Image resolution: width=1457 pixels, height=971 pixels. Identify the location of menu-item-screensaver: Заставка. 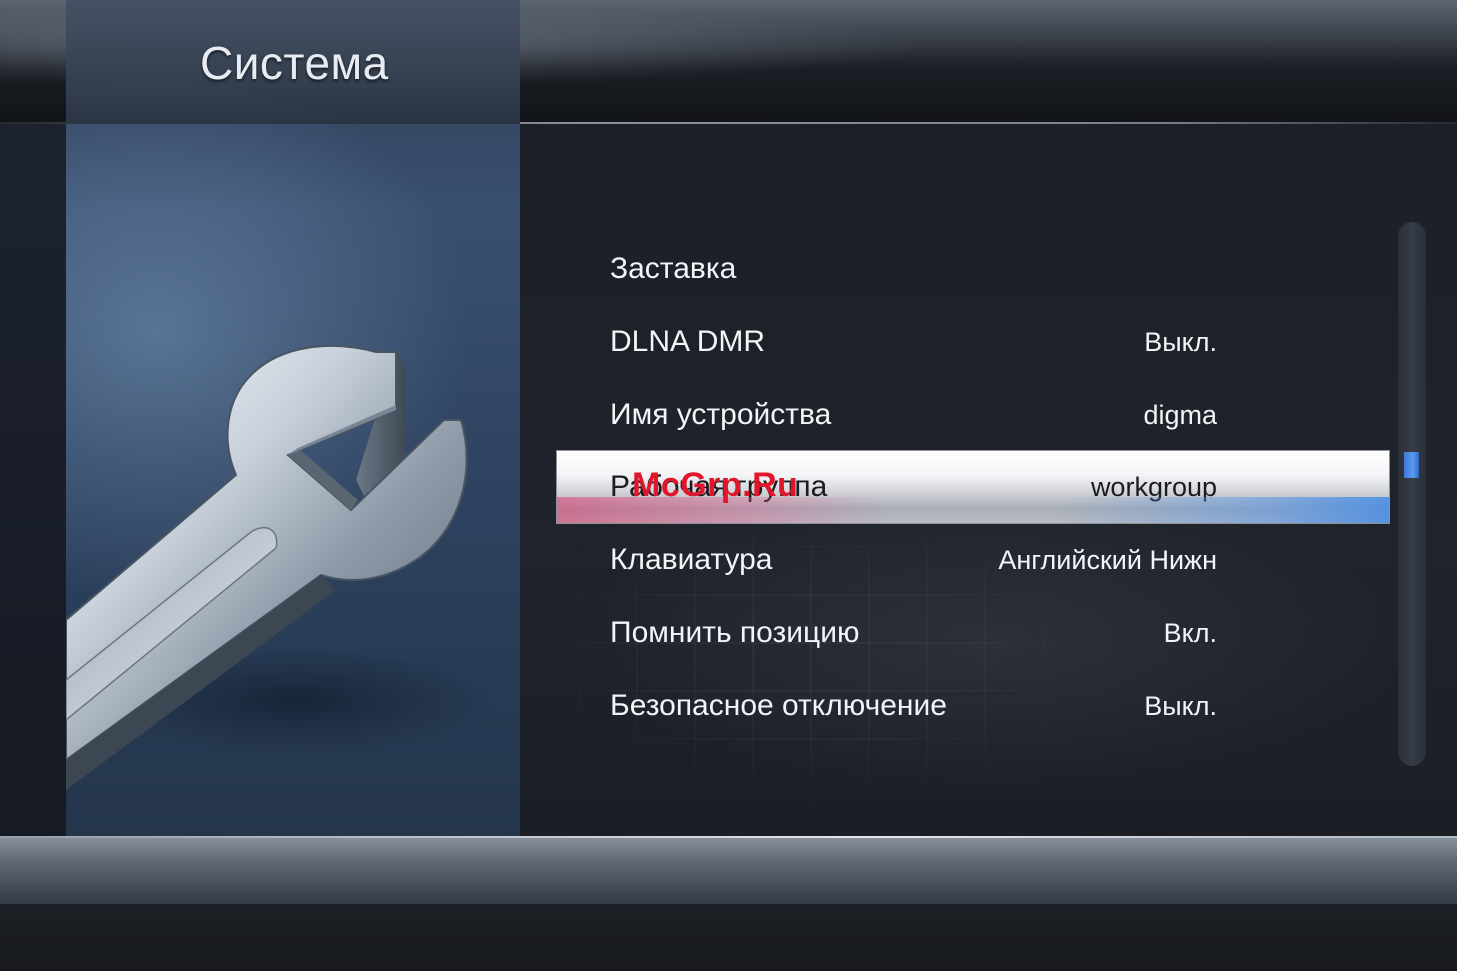
(973, 269).